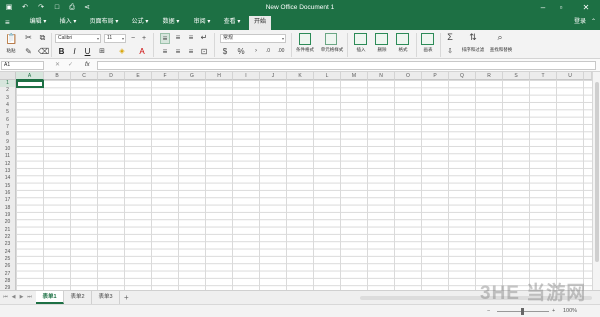 This screenshot has height=317, width=600. Describe the element at coordinates (38, 22) in the screenshot. I see `tab-edit: 编辑 ▾` at that location.